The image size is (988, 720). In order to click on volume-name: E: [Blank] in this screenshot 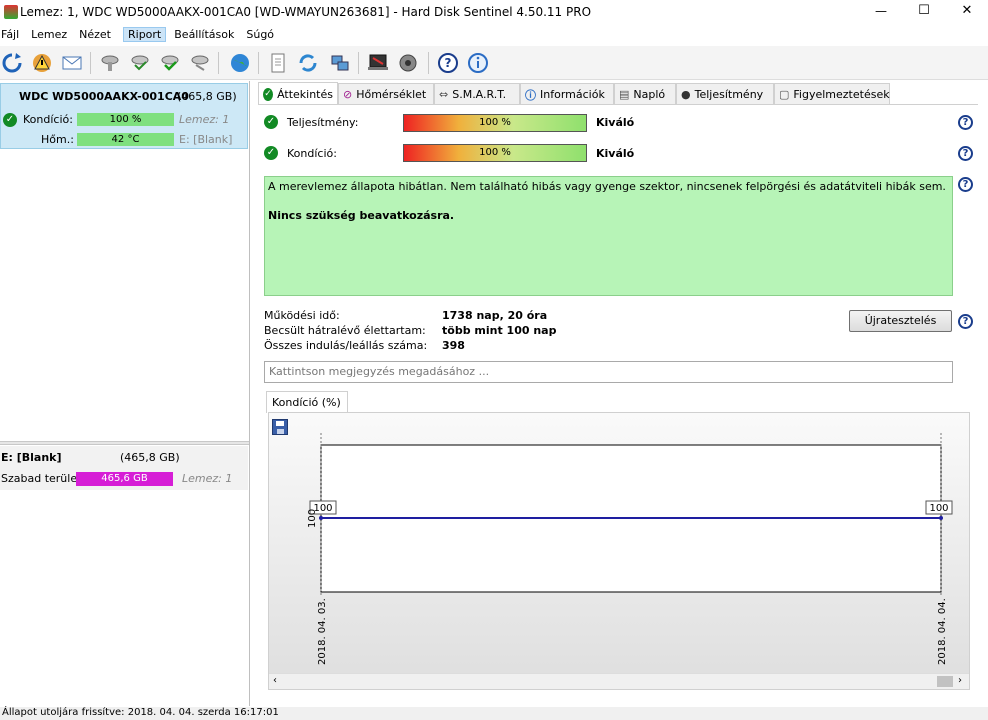, I will do `click(31, 457)`.